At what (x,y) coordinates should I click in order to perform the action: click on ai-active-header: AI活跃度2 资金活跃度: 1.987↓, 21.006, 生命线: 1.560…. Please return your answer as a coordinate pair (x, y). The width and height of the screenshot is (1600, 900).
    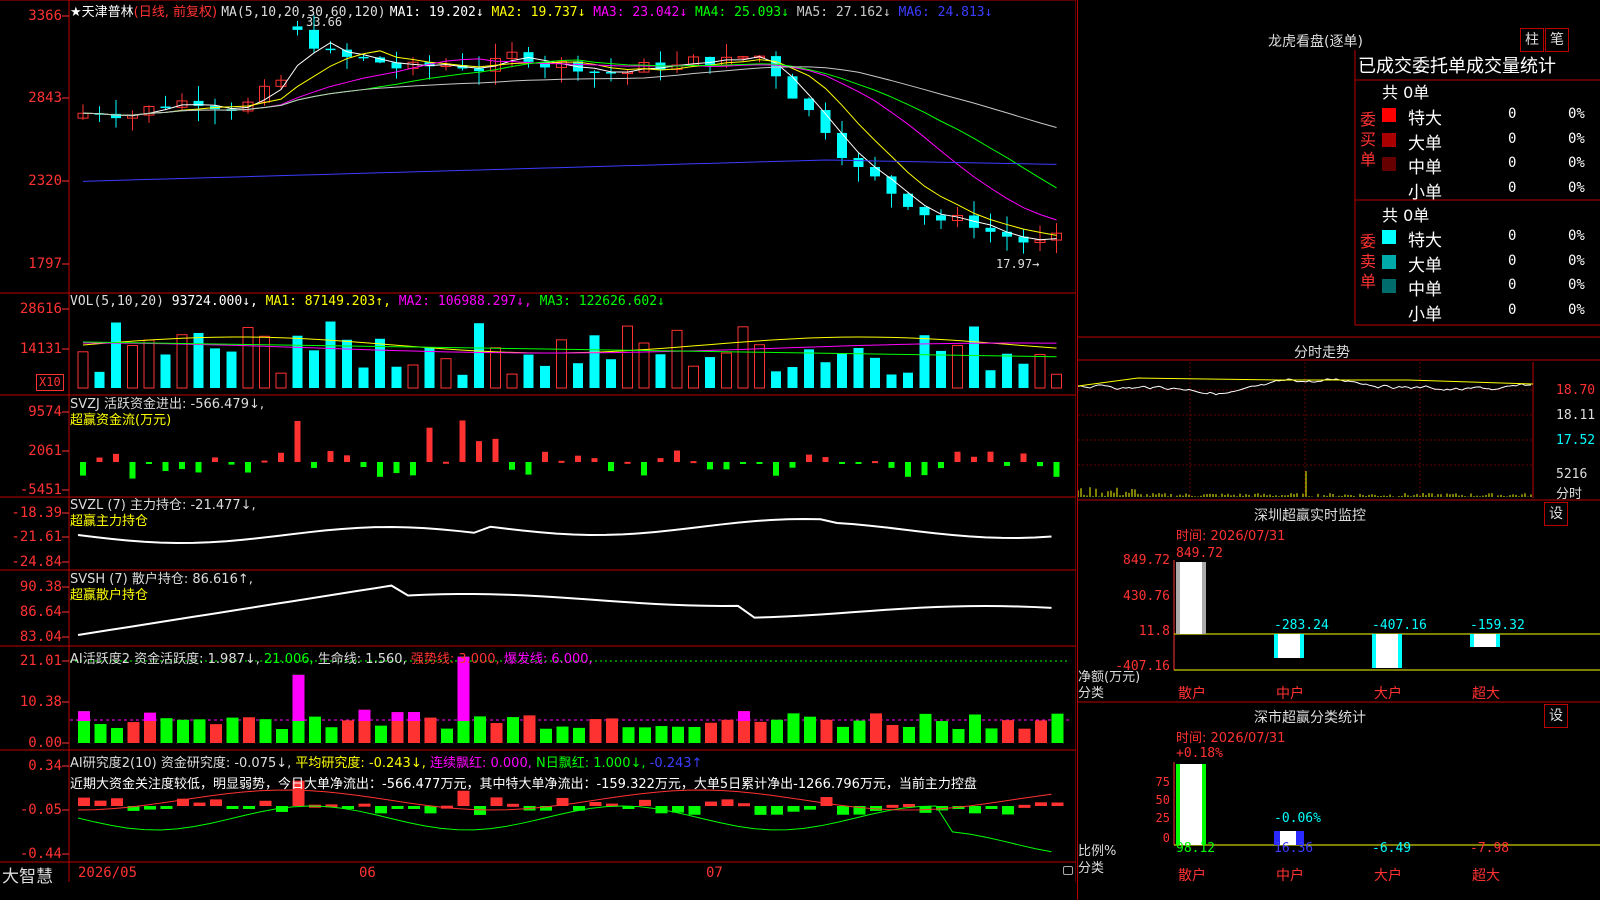
    Looking at the image, I should click on (331, 657).